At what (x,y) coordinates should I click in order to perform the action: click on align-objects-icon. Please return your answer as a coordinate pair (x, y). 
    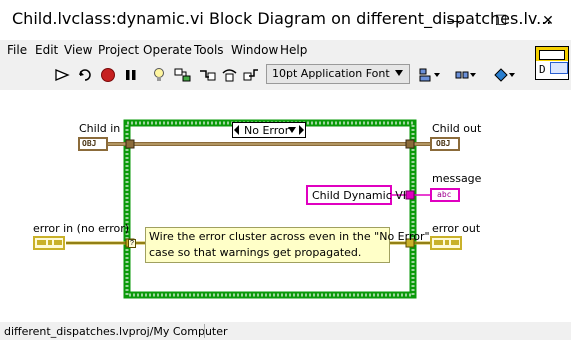
    Looking at the image, I should click on (431, 75).